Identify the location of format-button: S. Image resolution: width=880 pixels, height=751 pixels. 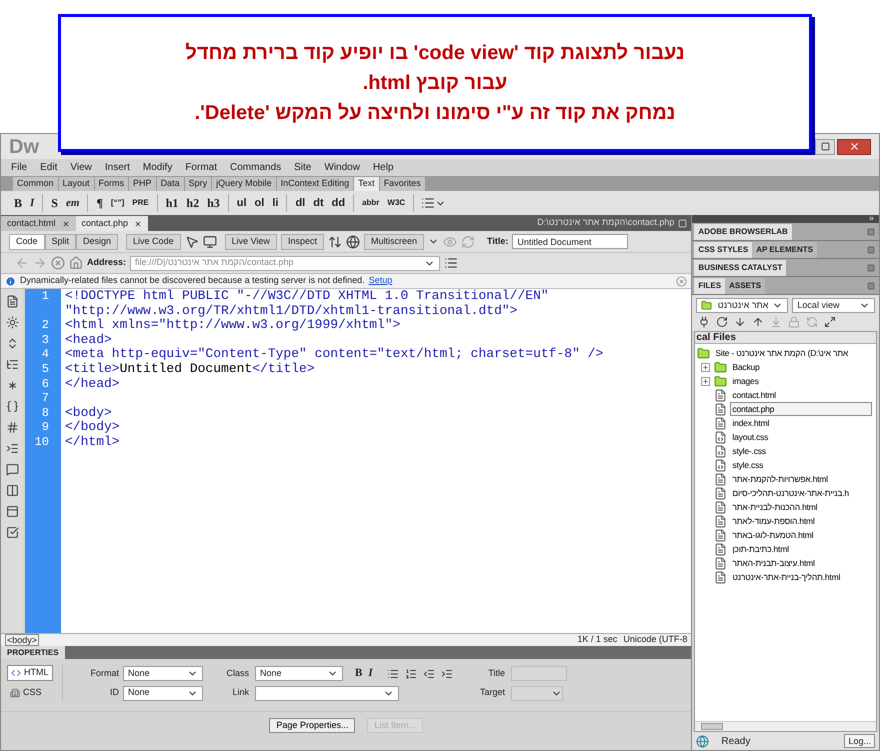
(54, 203).